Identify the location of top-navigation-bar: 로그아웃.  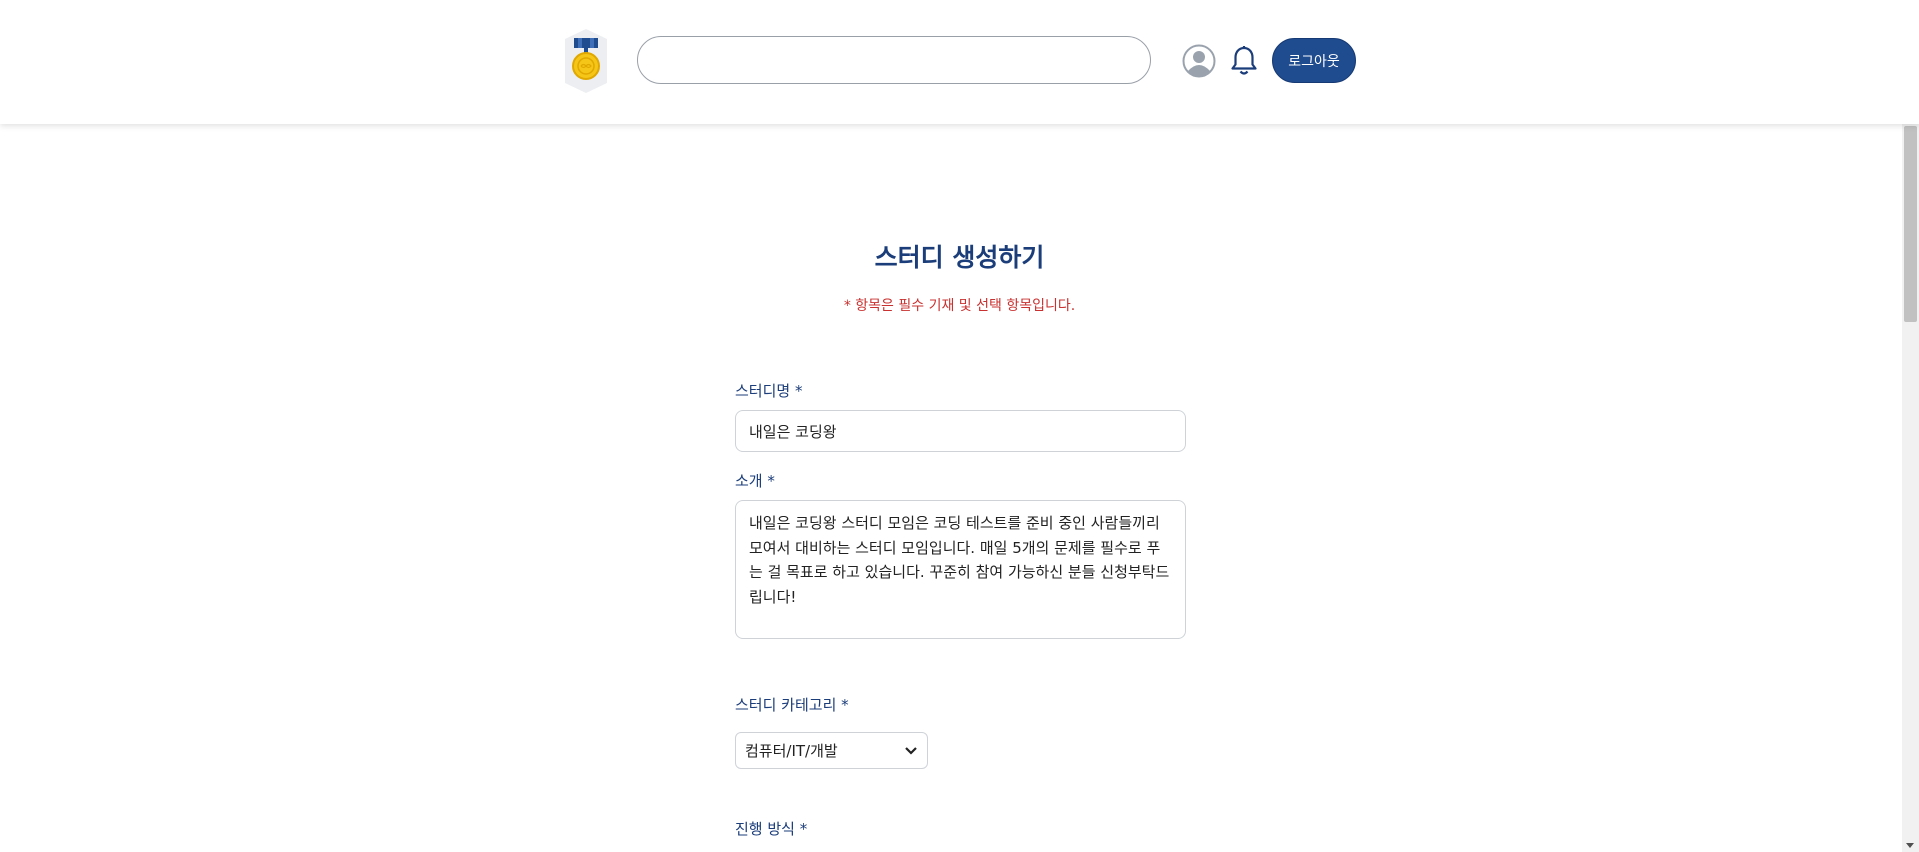
(959, 62).